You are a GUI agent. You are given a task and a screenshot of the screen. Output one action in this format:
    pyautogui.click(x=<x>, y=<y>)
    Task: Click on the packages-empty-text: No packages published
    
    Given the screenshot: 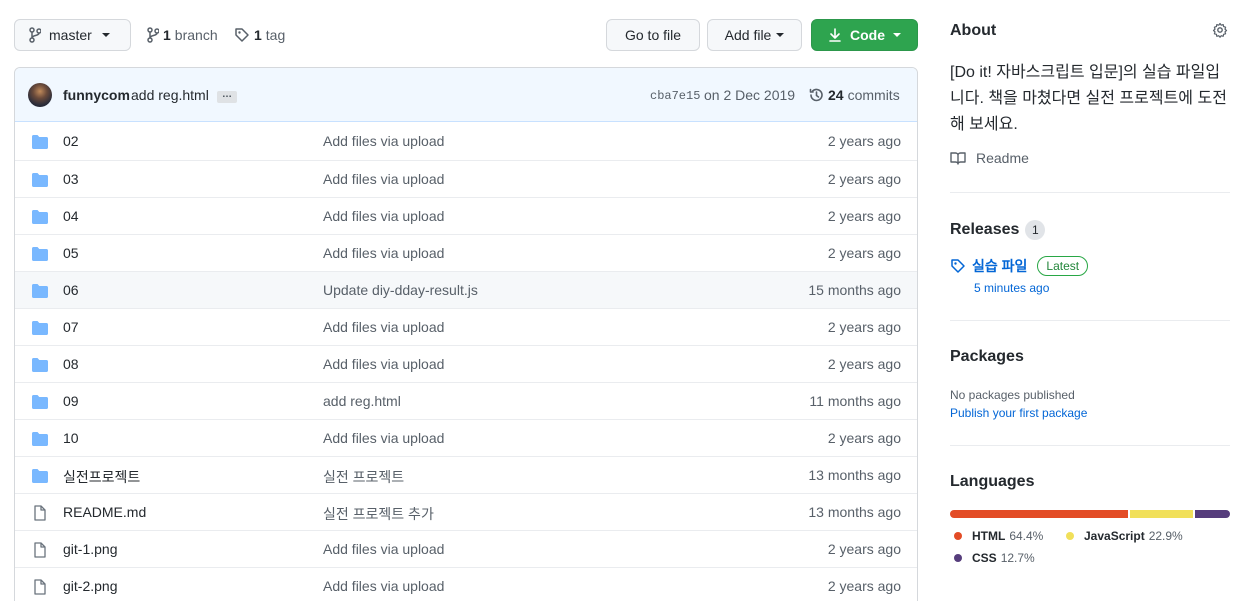 What is the action you would take?
    pyautogui.click(x=1012, y=395)
    